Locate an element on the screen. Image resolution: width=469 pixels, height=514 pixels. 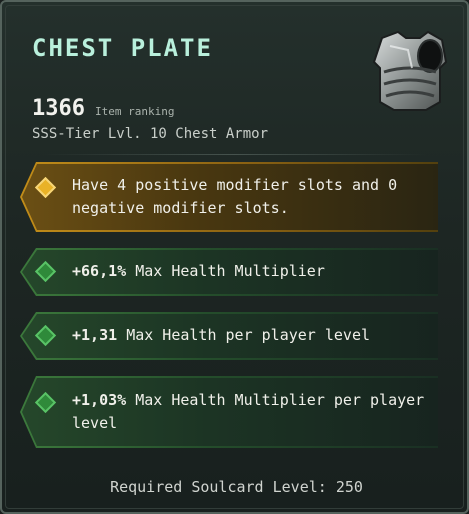
modifier-max-health-per-level: +1,31 Max Health per player level is located at coordinates (229, 336).